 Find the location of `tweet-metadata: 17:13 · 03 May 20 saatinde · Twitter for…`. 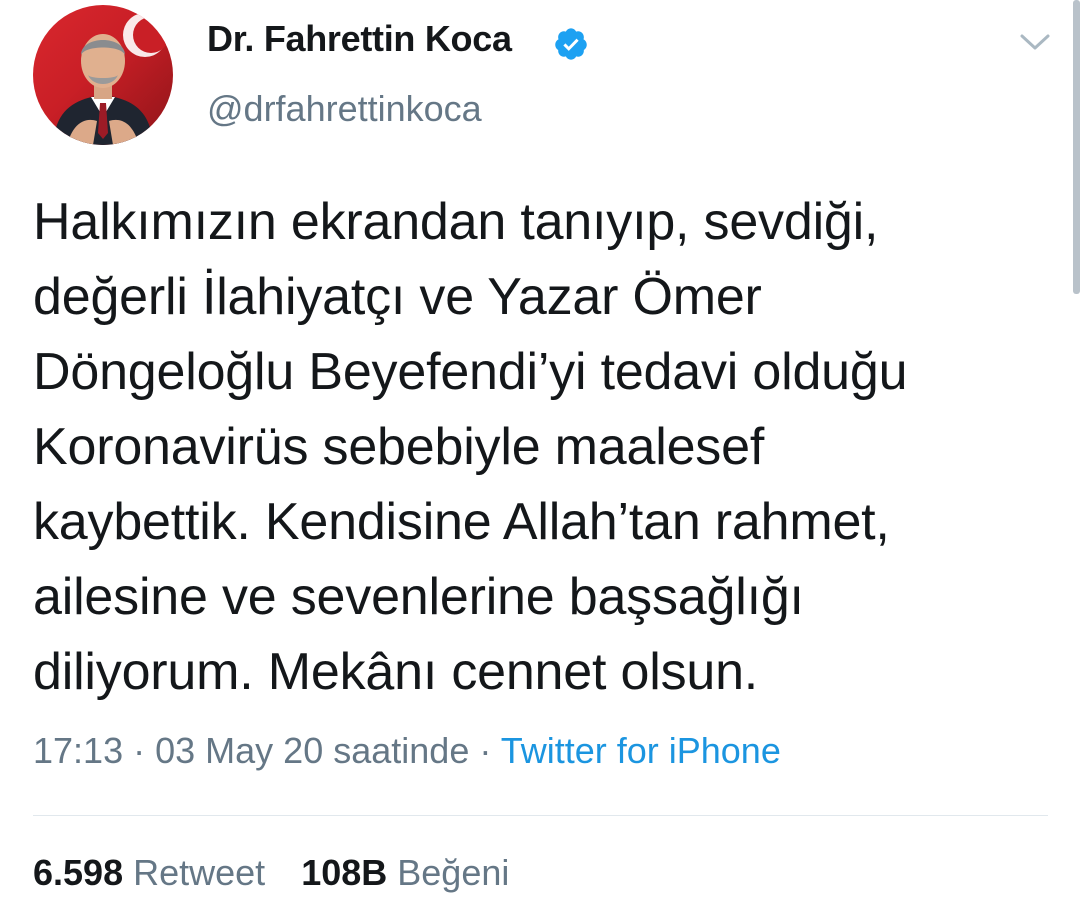

tweet-metadata: 17:13 · 03 May 20 saatinde · Twitter for… is located at coordinates (407, 751).